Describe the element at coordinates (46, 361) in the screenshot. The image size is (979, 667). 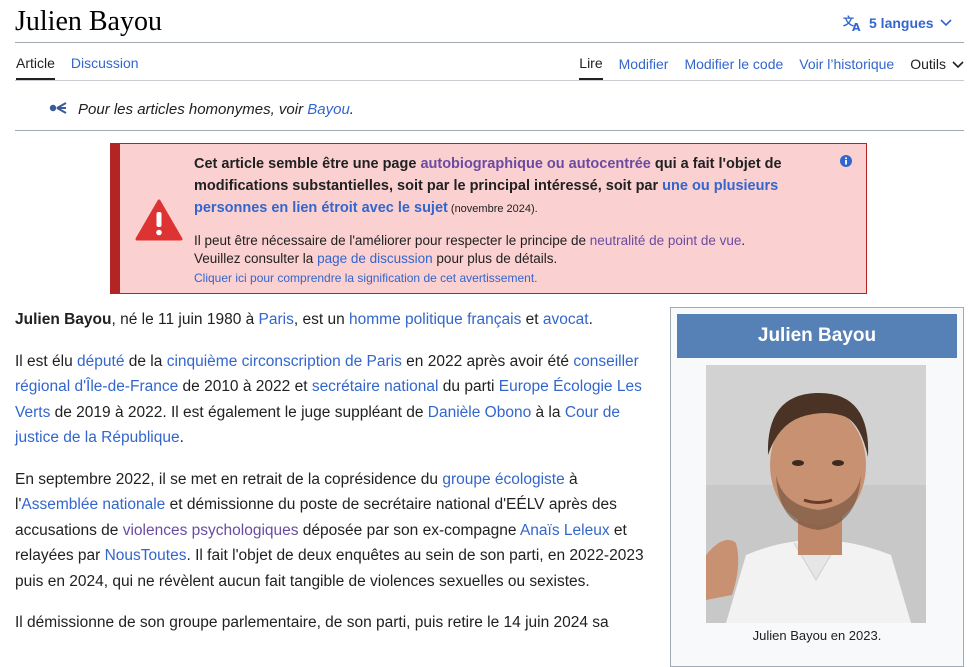
I see `text: Il est élu` at that location.